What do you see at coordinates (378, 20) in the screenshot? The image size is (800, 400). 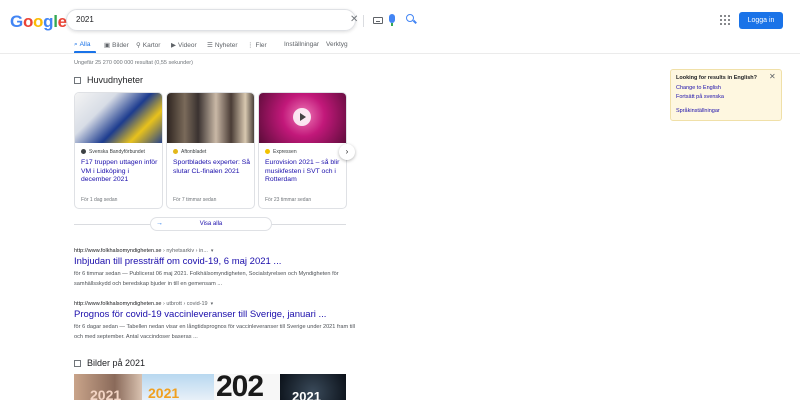 I see `keyboard-icon` at bounding box center [378, 20].